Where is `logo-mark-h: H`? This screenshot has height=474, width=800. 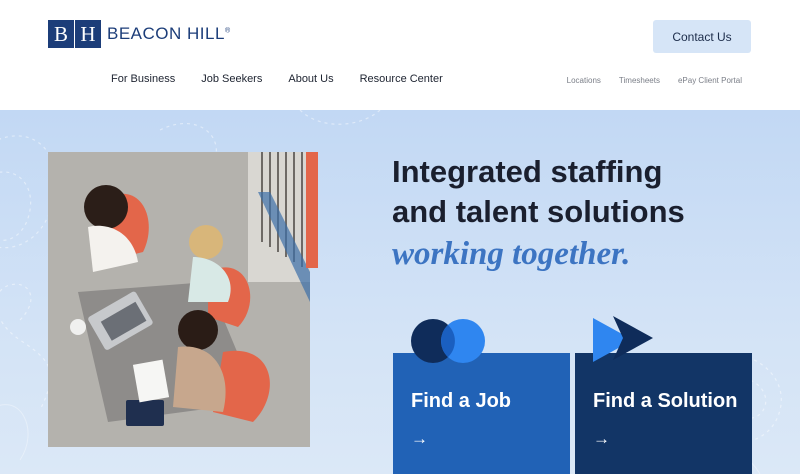
logo-mark-h: H is located at coordinates (88, 34).